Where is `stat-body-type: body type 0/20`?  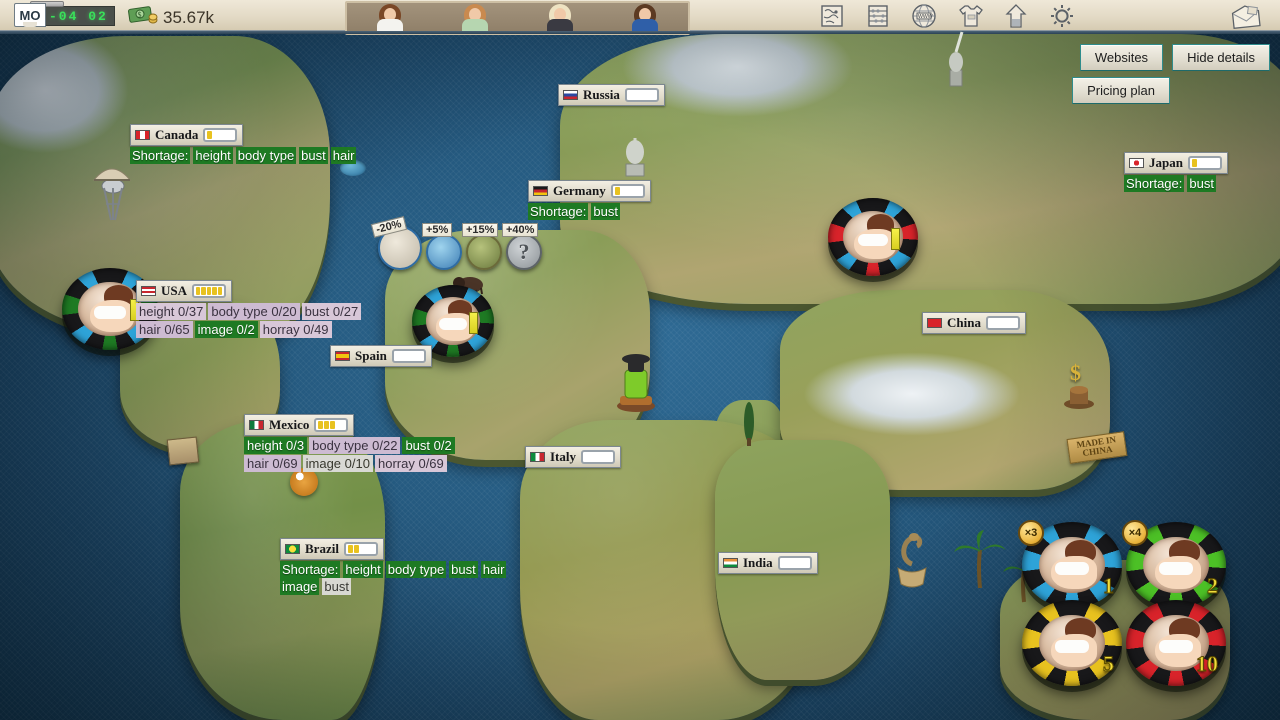 stat-body-type: body type 0/20 is located at coordinates (254, 311).